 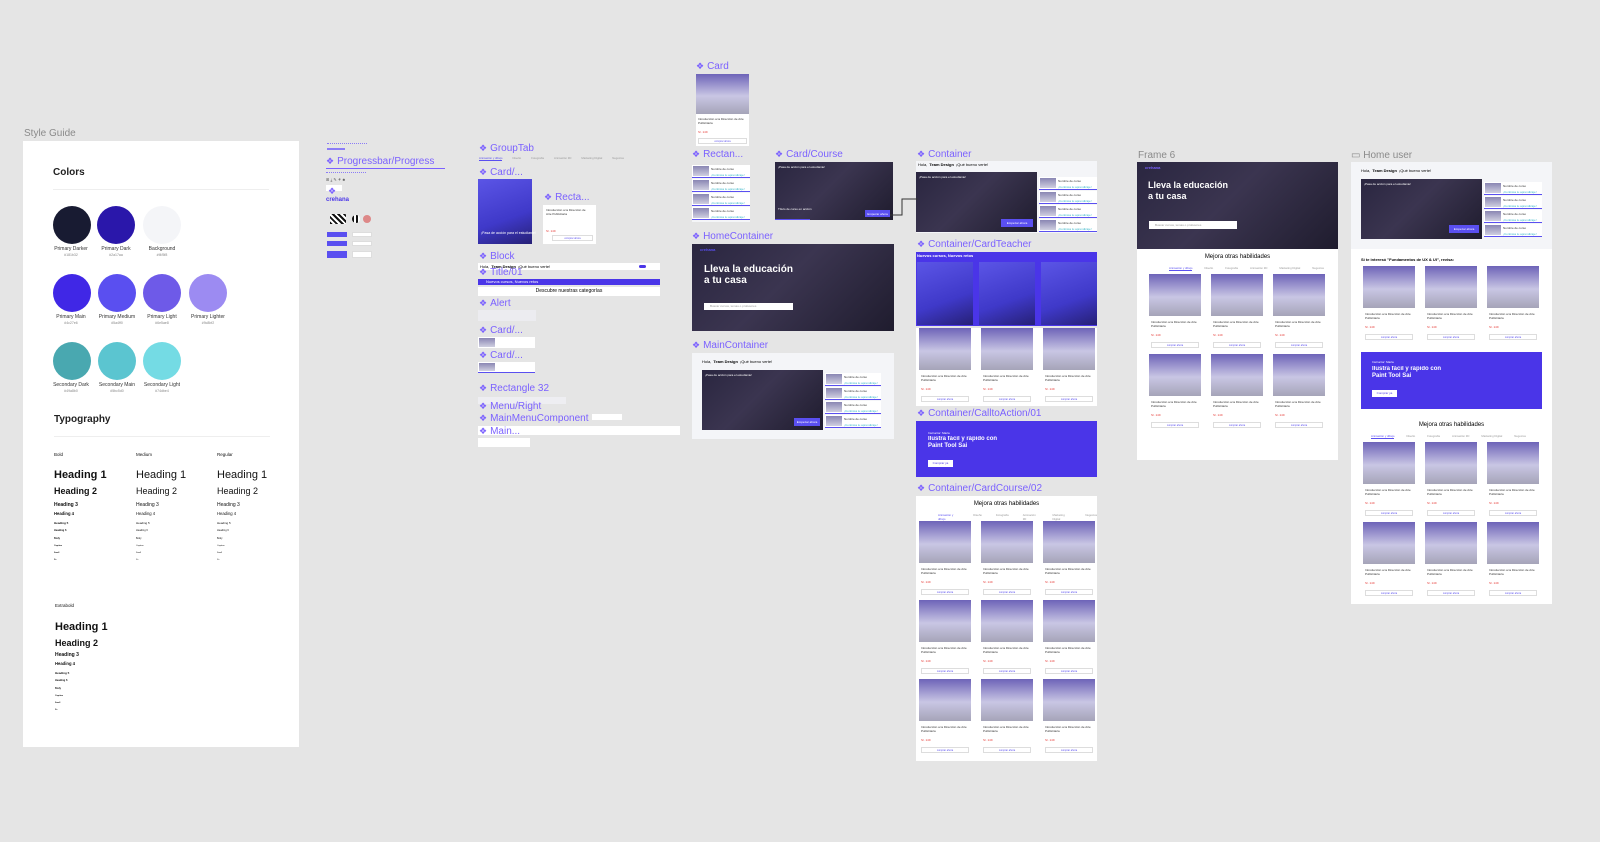 What do you see at coordinates (385, 168) in the screenshot?
I see `progress-bar` at bounding box center [385, 168].